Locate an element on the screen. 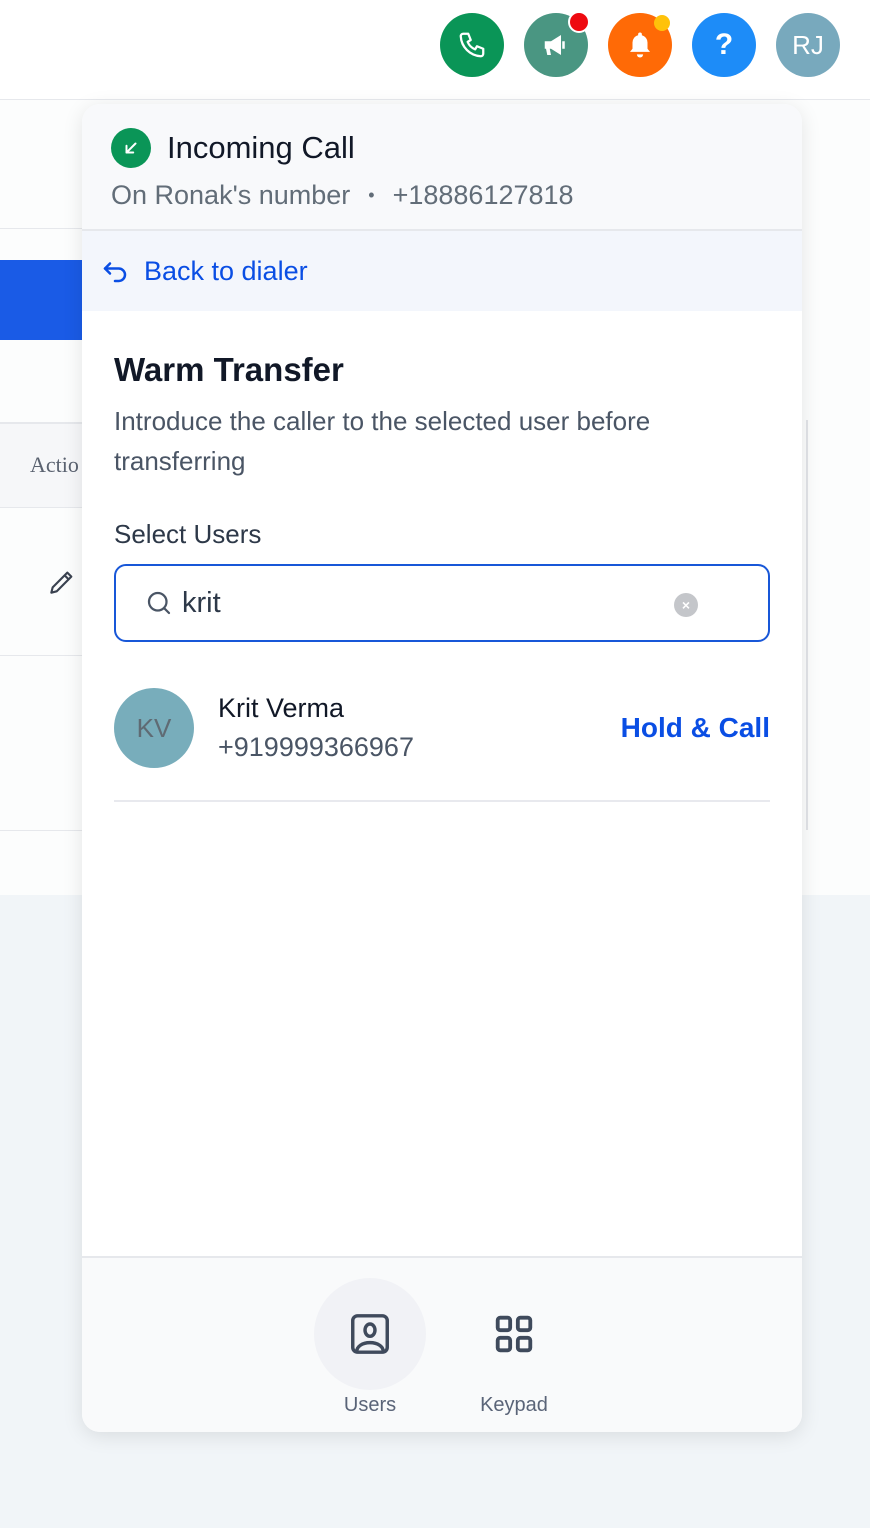 The height and width of the screenshot is (1528, 870). user-avatar: KV is located at coordinates (154, 728).